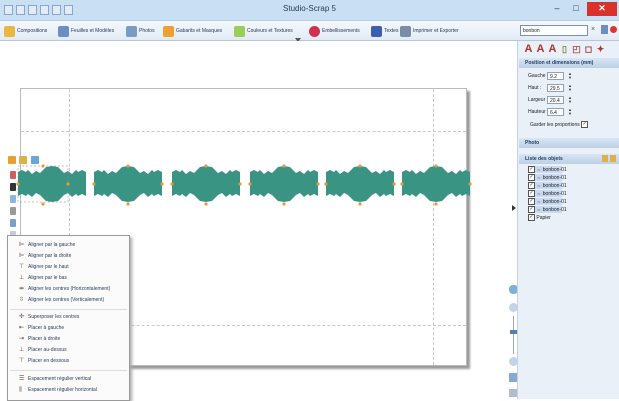  I want to click on tab-embellishments: Embellissements, so click(334, 31).